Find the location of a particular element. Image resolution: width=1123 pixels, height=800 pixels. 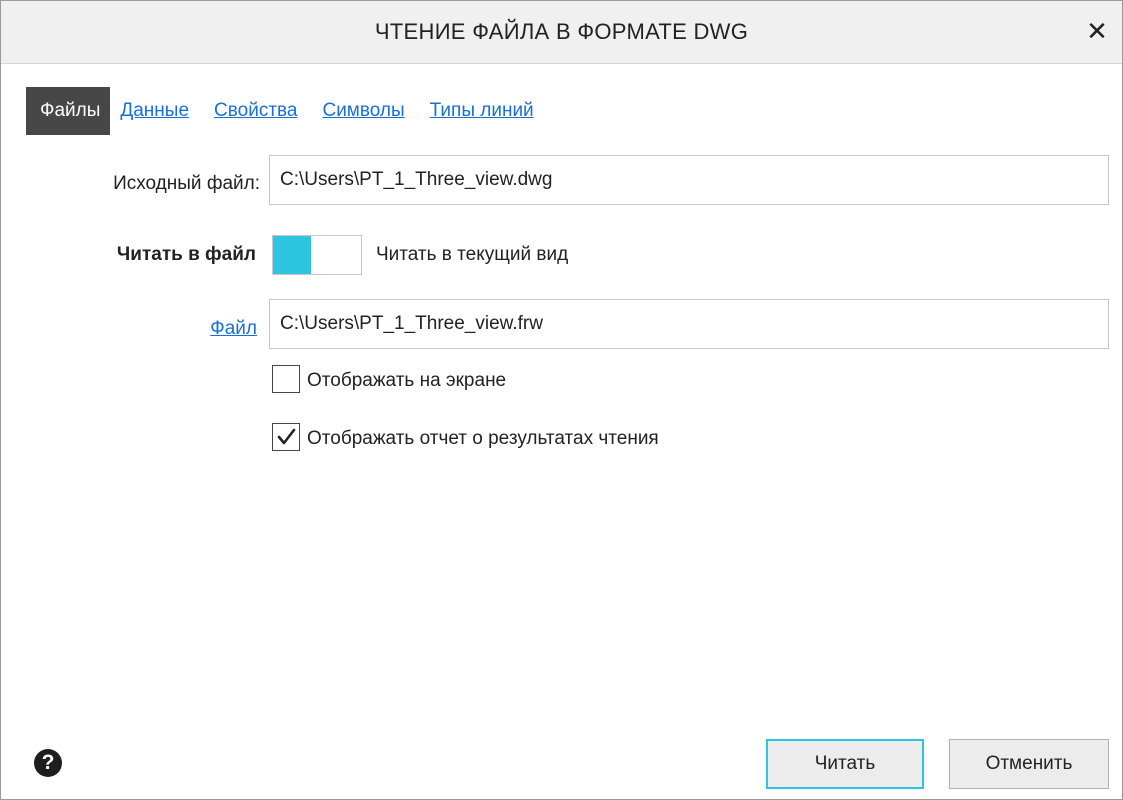

cancel-button: Отменить is located at coordinates (1029, 764).